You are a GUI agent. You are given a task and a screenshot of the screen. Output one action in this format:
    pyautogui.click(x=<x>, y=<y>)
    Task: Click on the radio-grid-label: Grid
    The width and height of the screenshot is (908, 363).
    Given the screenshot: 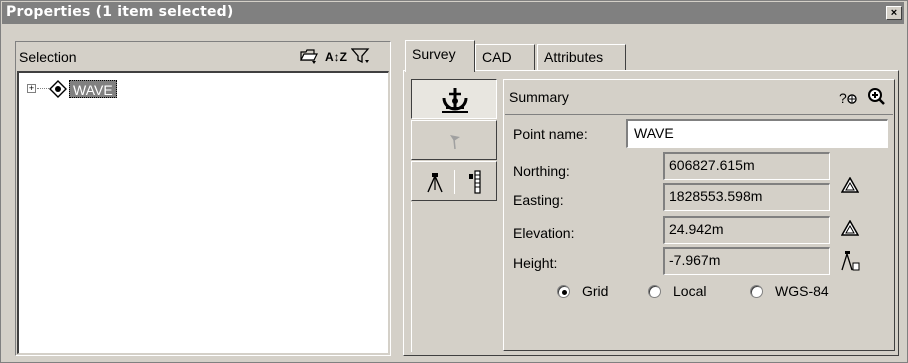 What is the action you would take?
    pyautogui.click(x=595, y=291)
    